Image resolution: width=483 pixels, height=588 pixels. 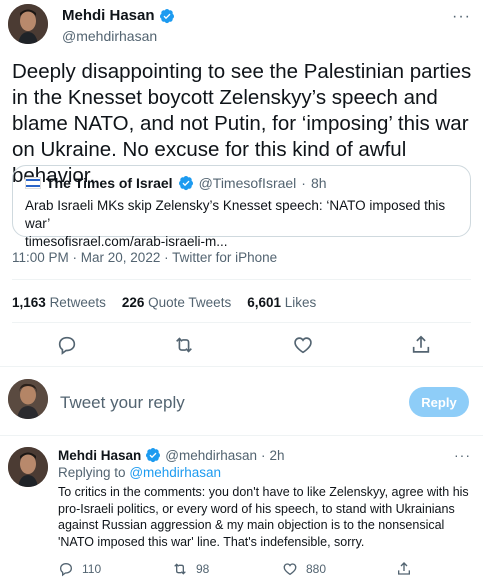 What do you see at coordinates (264, 302) in the screenshot?
I see `likes-count: 6,601` at bounding box center [264, 302].